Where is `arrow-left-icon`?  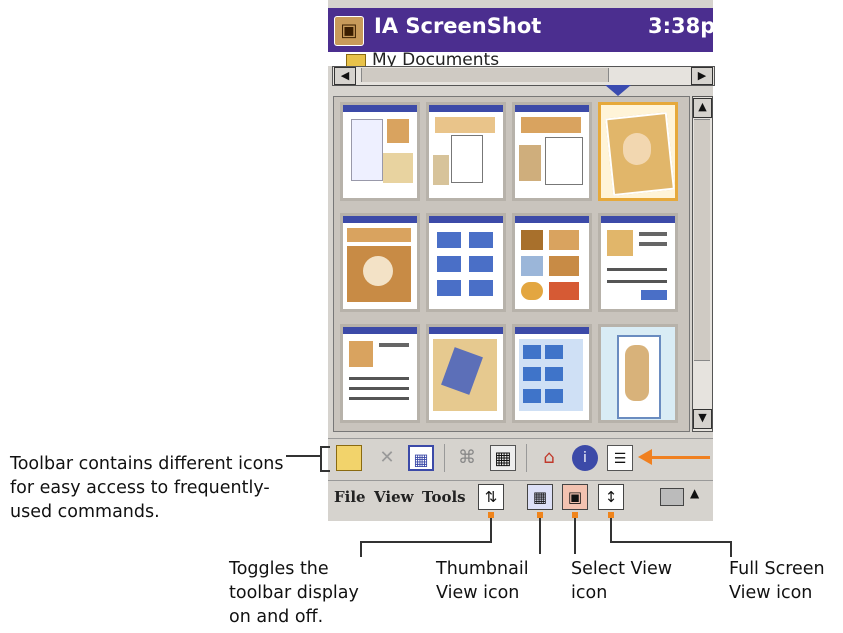
arrow-left-icon is located at coordinates (645, 457).